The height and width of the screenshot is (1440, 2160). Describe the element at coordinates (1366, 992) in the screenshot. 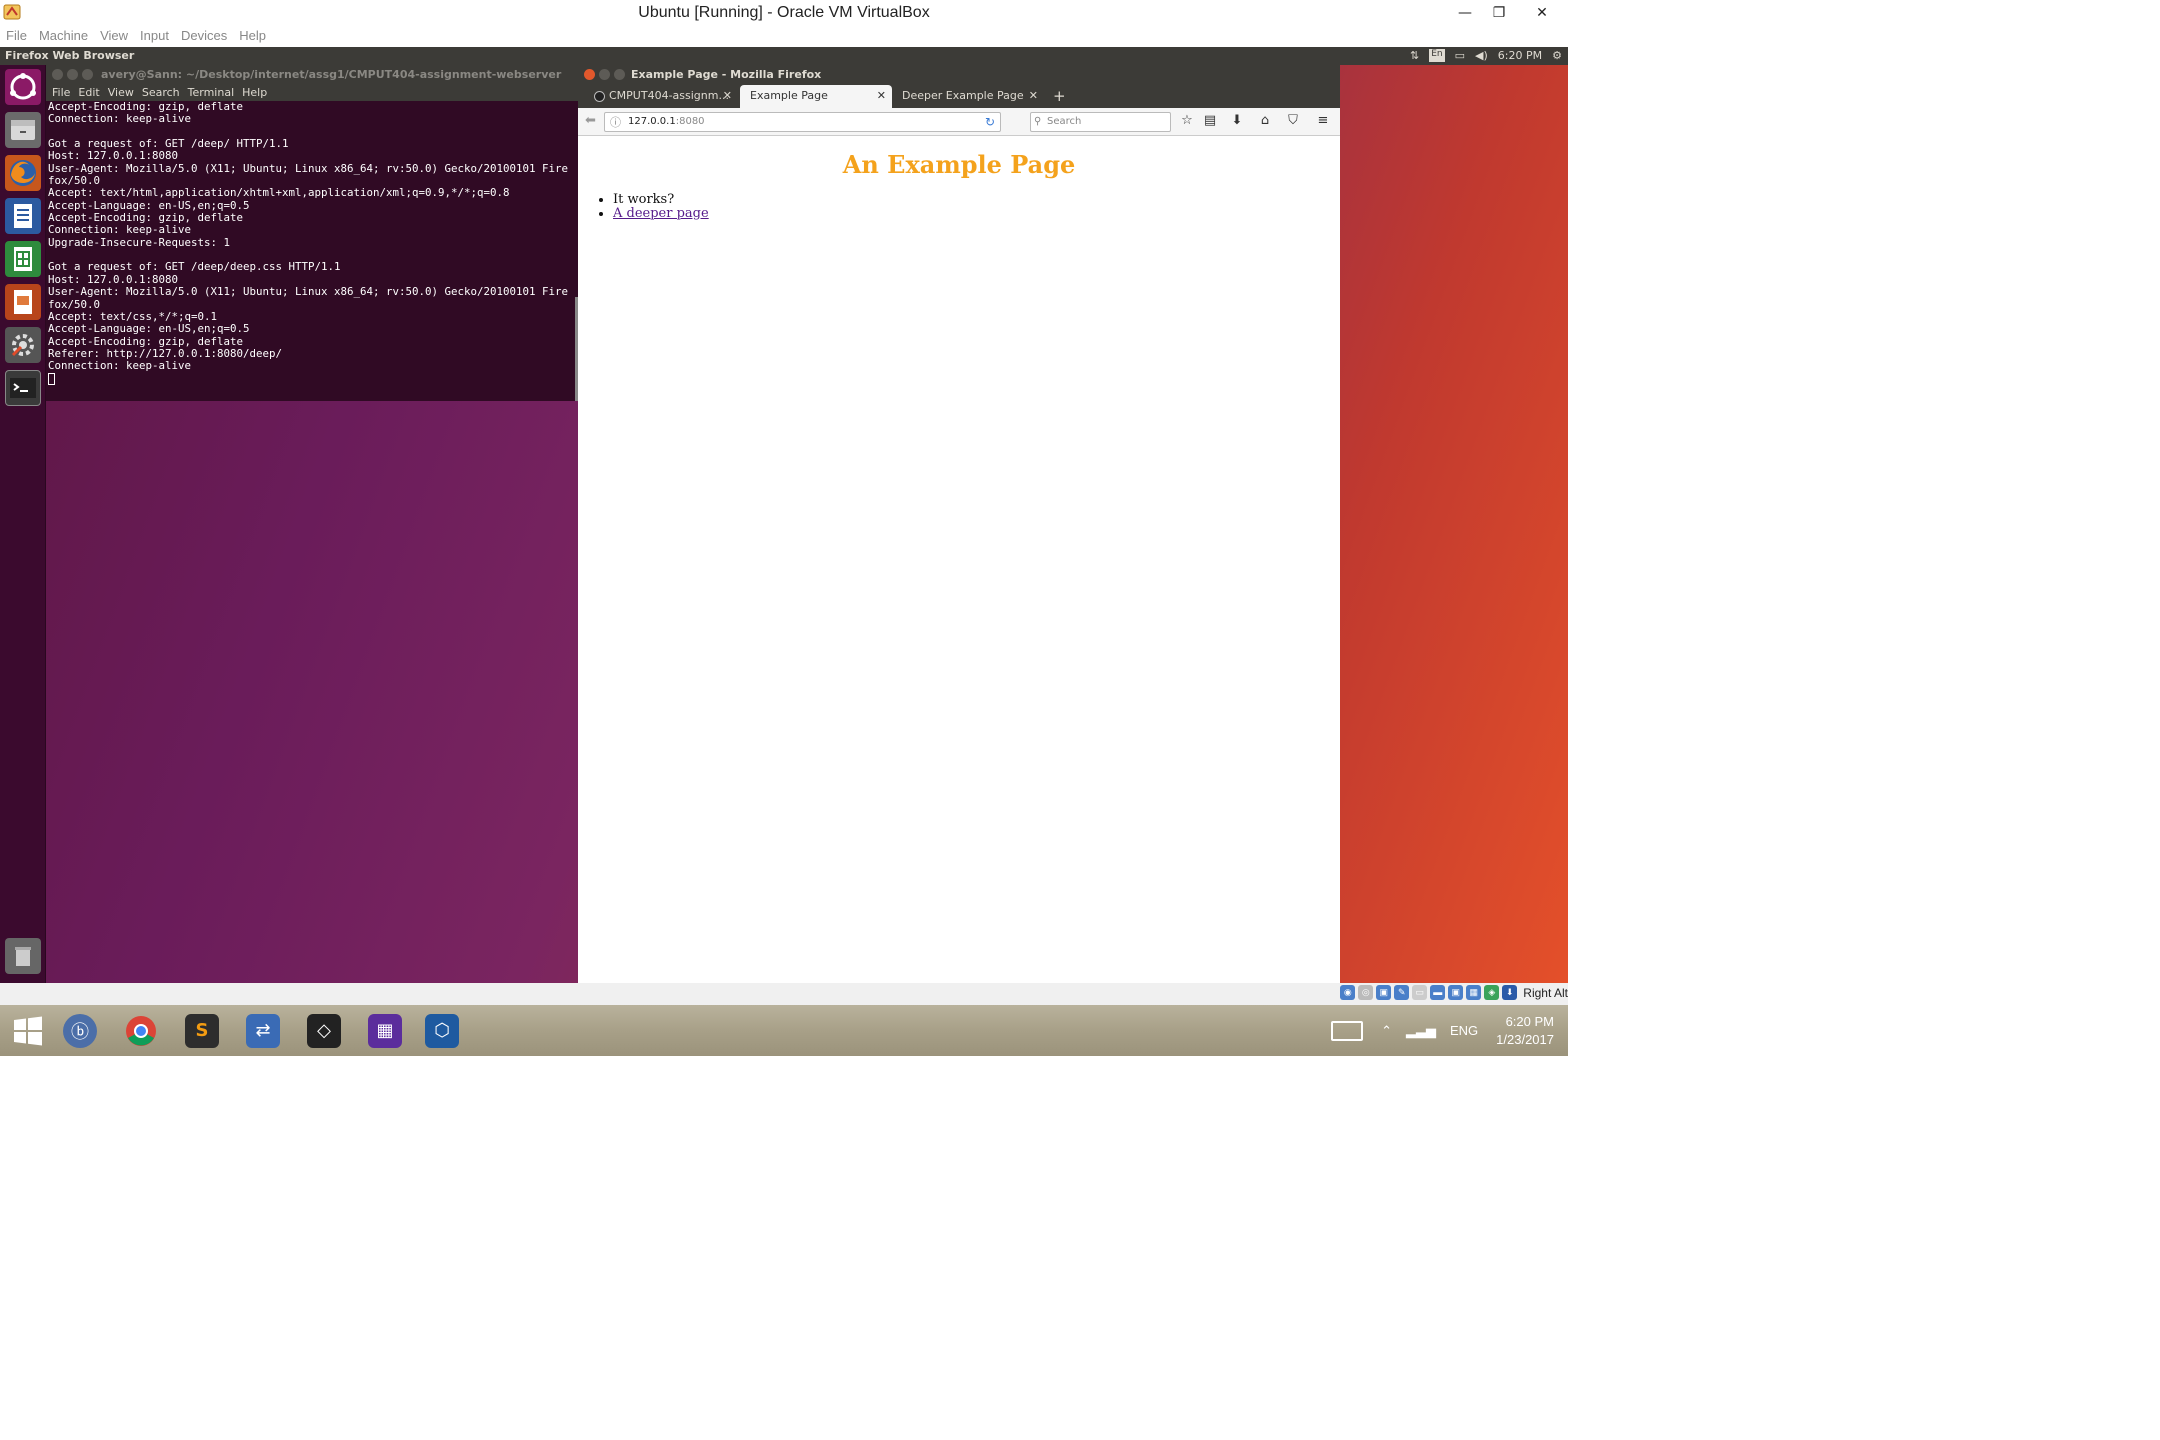

I see `optical-drive-icon: ◎` at that location.